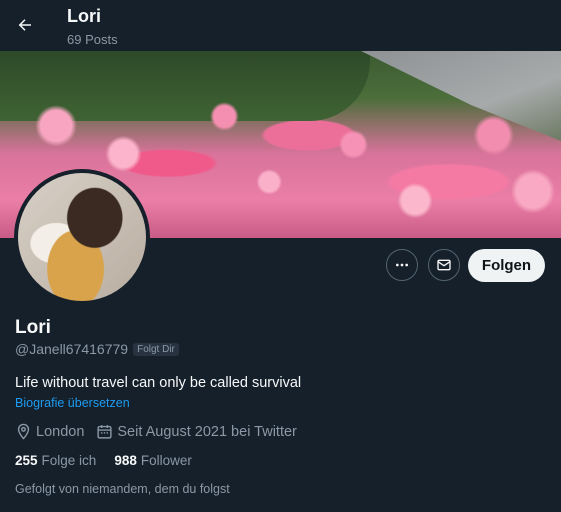  I want to click on following-link: 255 Folge ich, so click(55, 460).